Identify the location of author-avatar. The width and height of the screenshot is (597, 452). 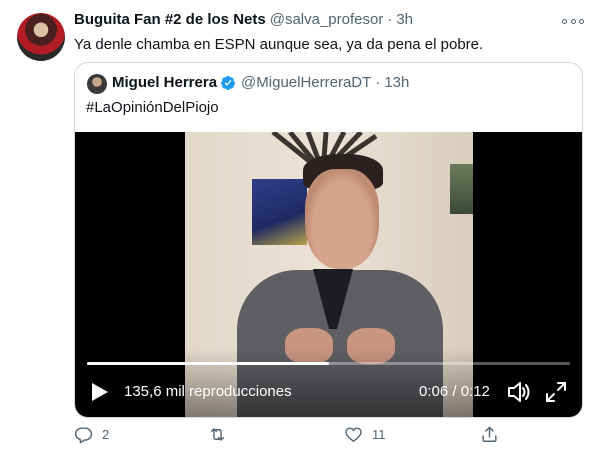
(41, 37).